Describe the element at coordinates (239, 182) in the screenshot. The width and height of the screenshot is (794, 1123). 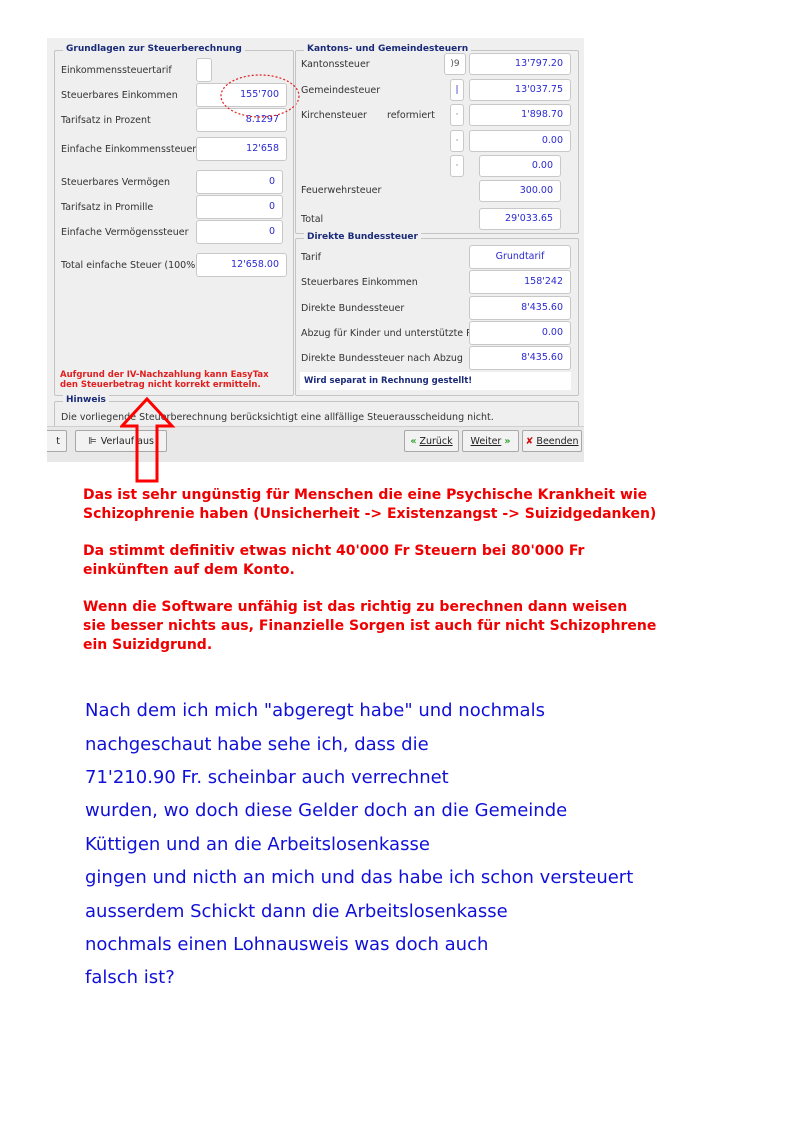
I see `steuerbares-vermoegen-field: 0` at that location.